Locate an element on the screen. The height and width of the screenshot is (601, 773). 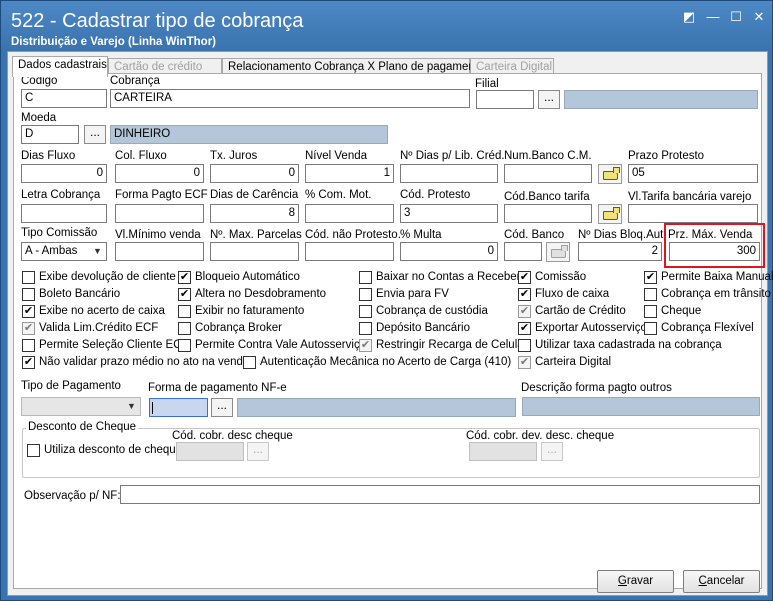
codigo-input: C is located at coordinates (64, 98).